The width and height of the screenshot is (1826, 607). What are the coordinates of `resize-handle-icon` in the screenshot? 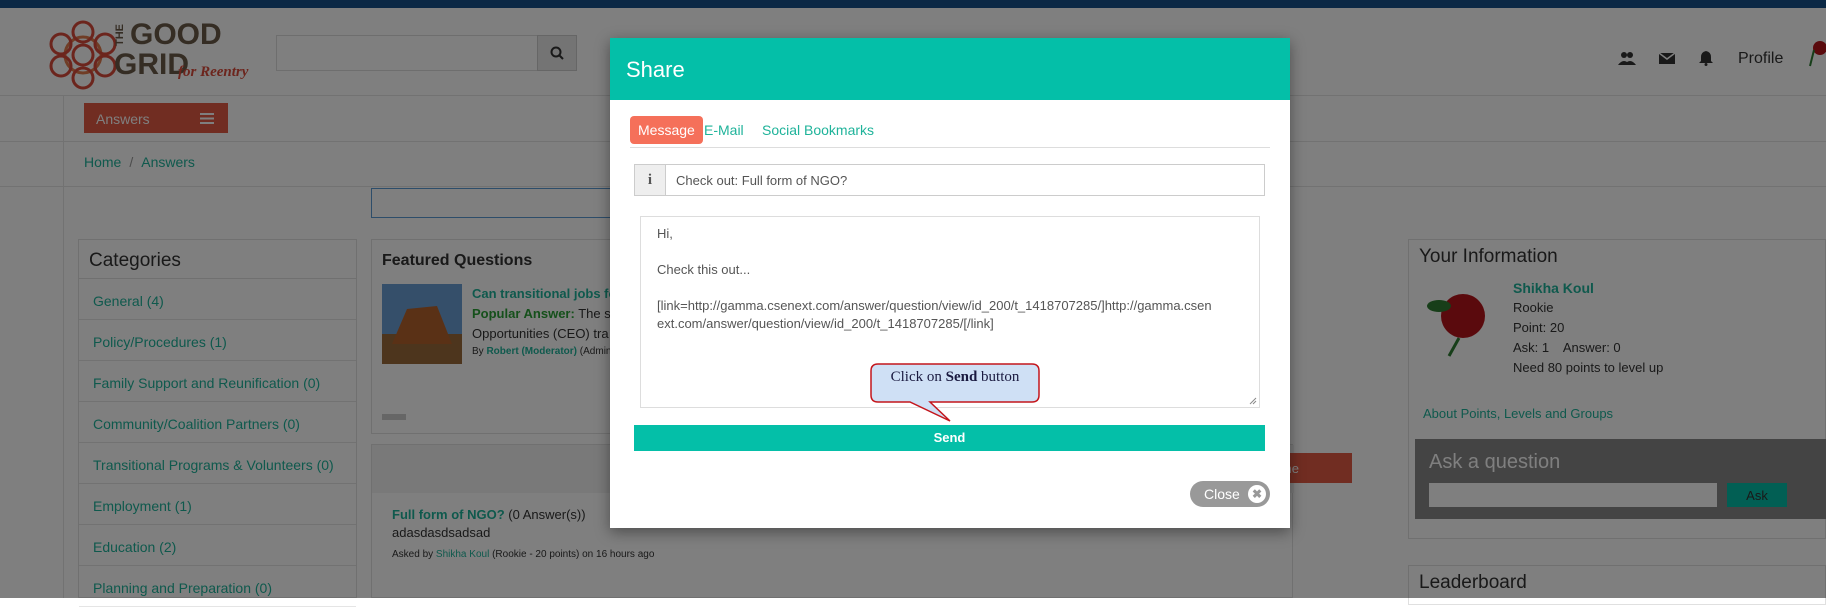 It's located at (1253, 401).